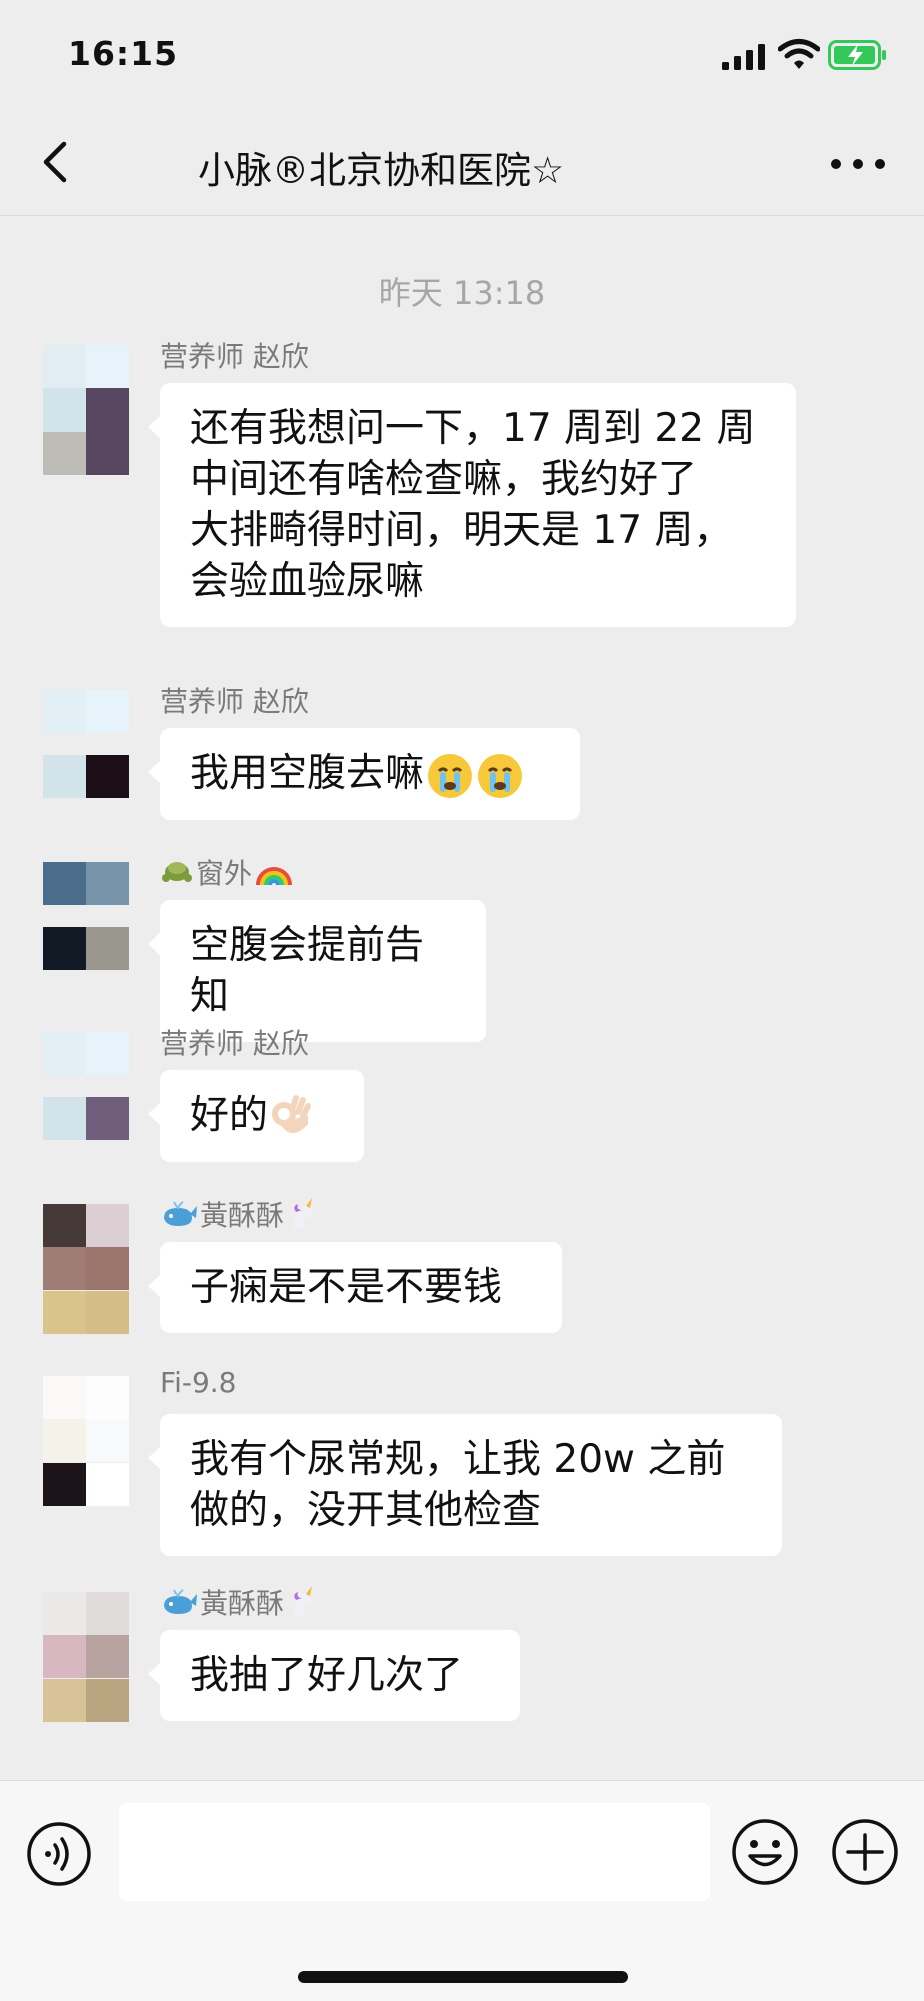 The image size is (924, 2001). Describe the element at coordinates (462, 55) in the screenshot. I see `status-bar: 16:15` at that location.